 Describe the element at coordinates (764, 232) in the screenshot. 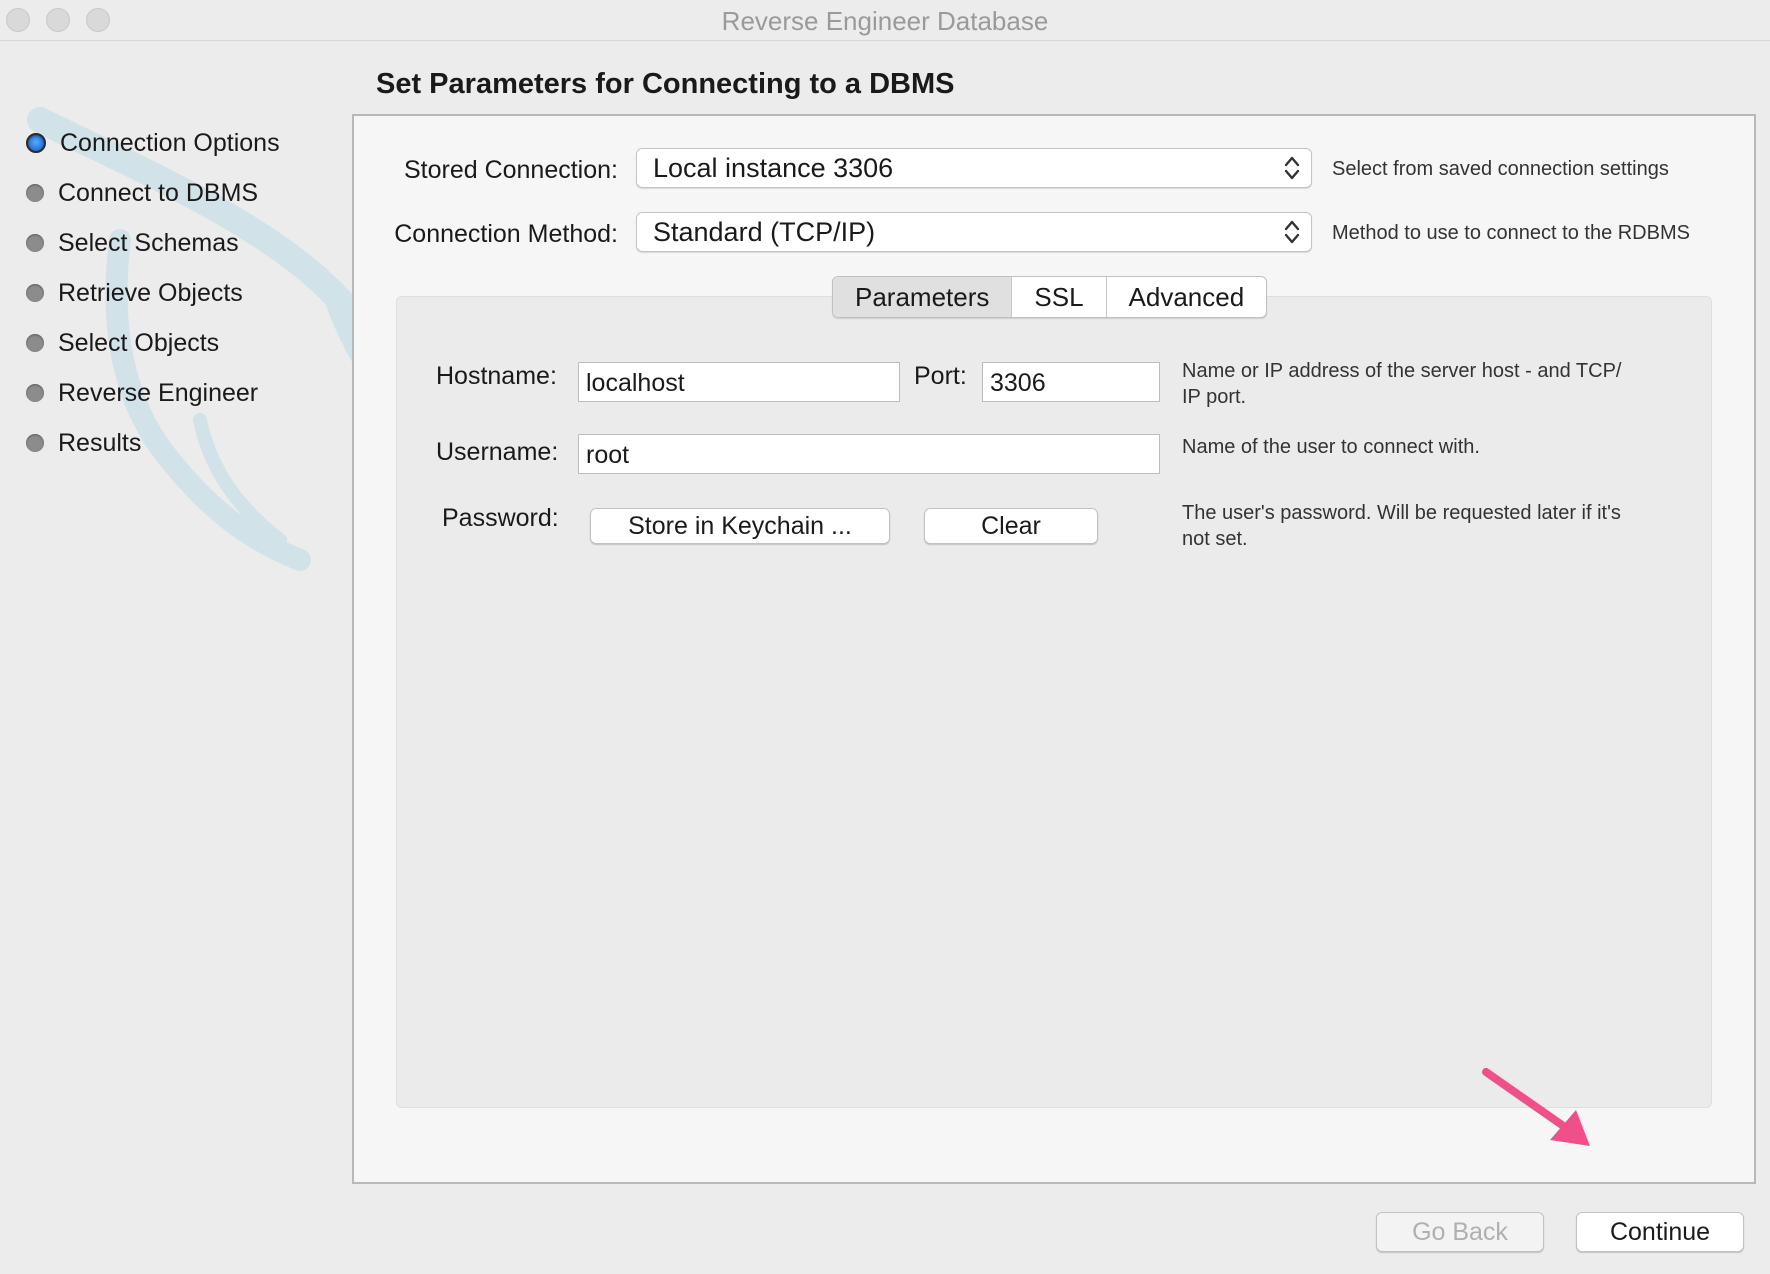

I see `connection-method-value: Standard (TCP/IP)` at that location.